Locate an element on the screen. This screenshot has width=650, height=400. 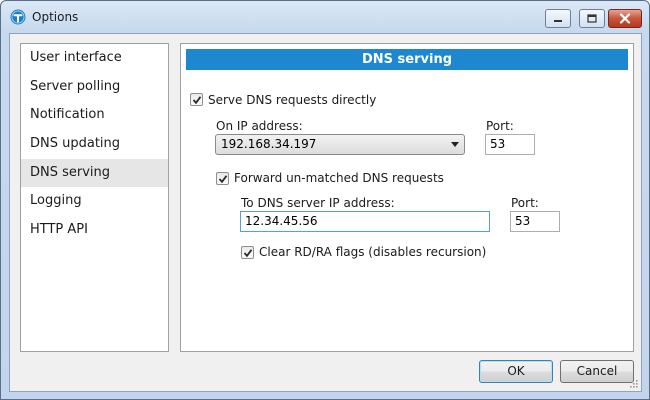
to-dns-label: To DNS server IP address: is located at coordinates (318, 203).